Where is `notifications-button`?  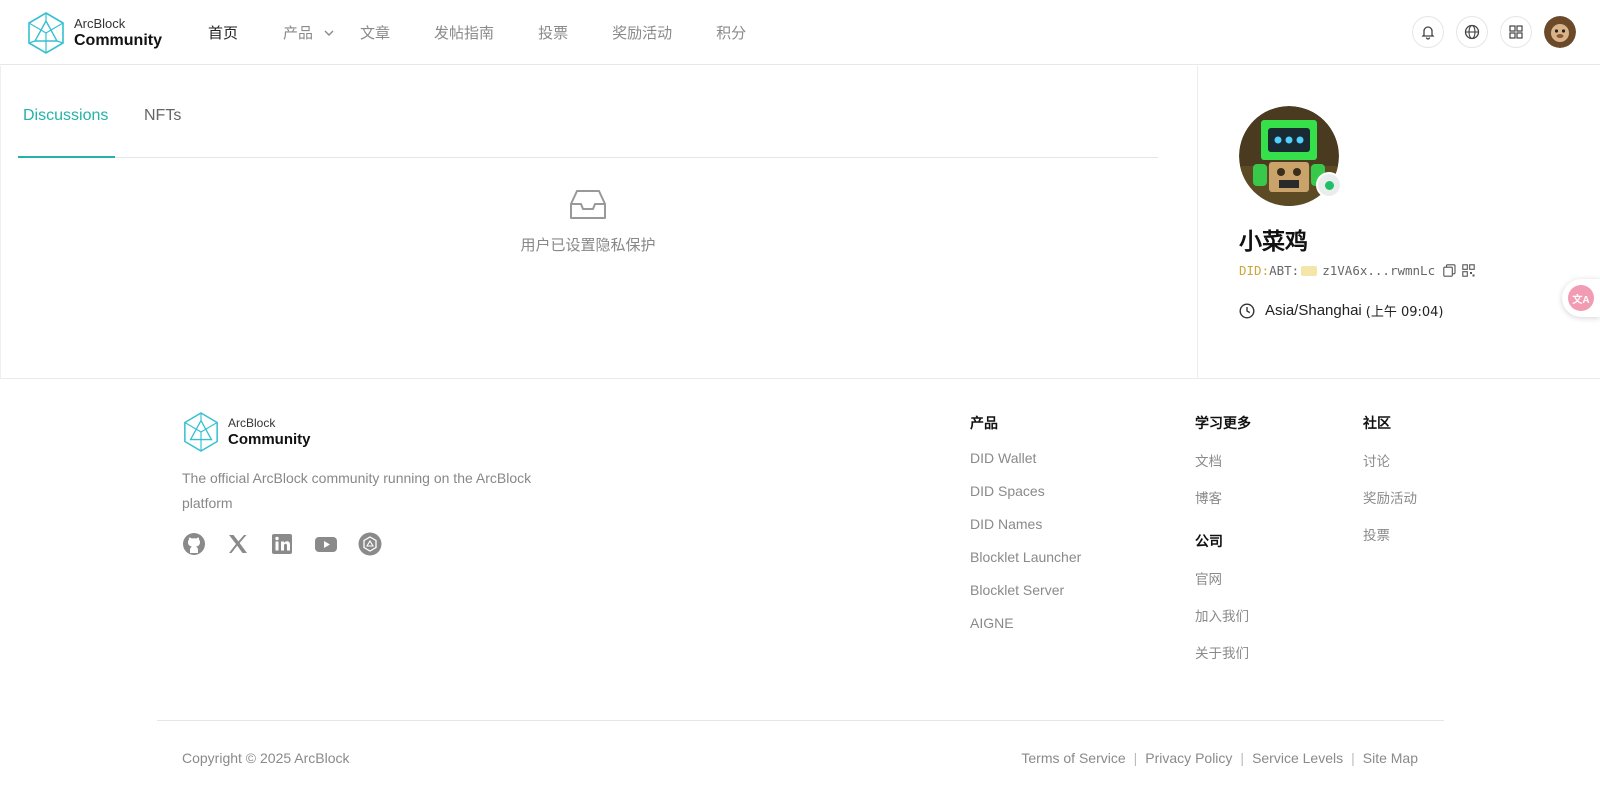
notifications-button is located at coordinates (1428, 32).